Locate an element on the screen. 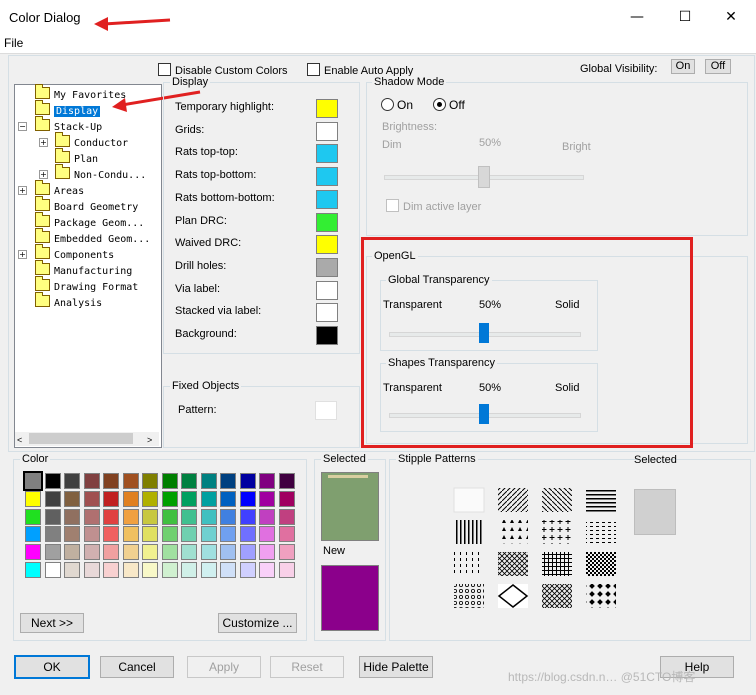  hide-palette-button: Hide Palette is located at coordinates (396, 667).